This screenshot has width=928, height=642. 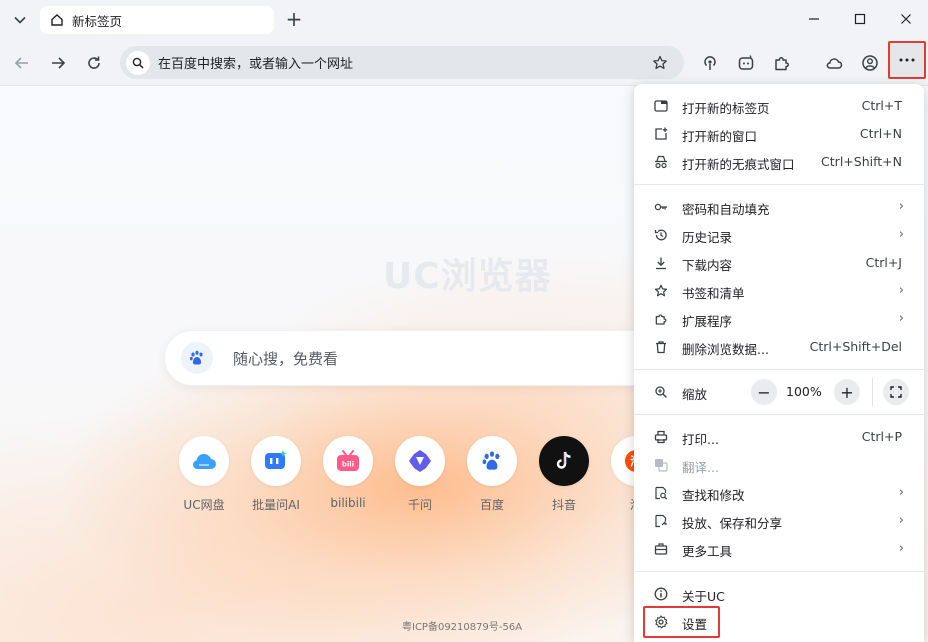 I want to click on minimize-icon, so click(x=814, y=19).